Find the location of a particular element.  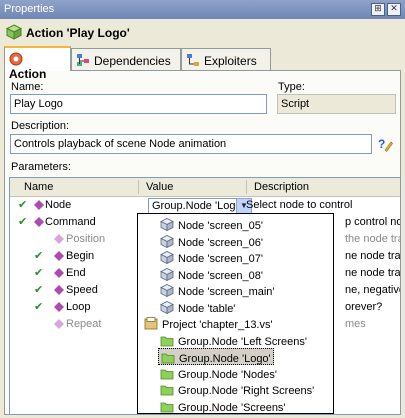

dropdown-item: Node 'table' is located at coordinates (197, 307).